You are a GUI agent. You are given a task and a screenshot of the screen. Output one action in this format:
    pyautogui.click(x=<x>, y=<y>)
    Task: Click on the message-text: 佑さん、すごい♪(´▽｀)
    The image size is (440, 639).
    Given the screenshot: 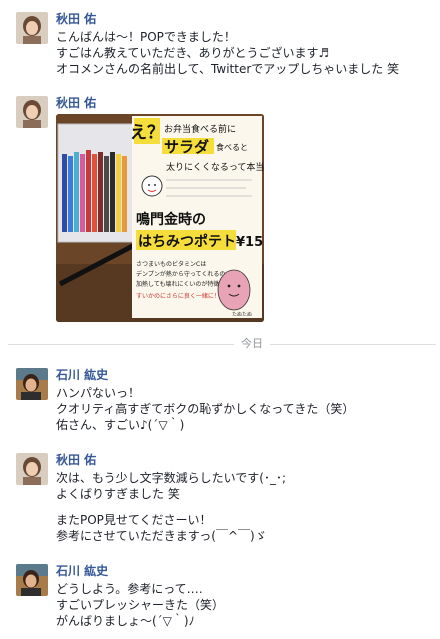 What is the action you would take?
    pyautogui.click(x=120, y=425)
    